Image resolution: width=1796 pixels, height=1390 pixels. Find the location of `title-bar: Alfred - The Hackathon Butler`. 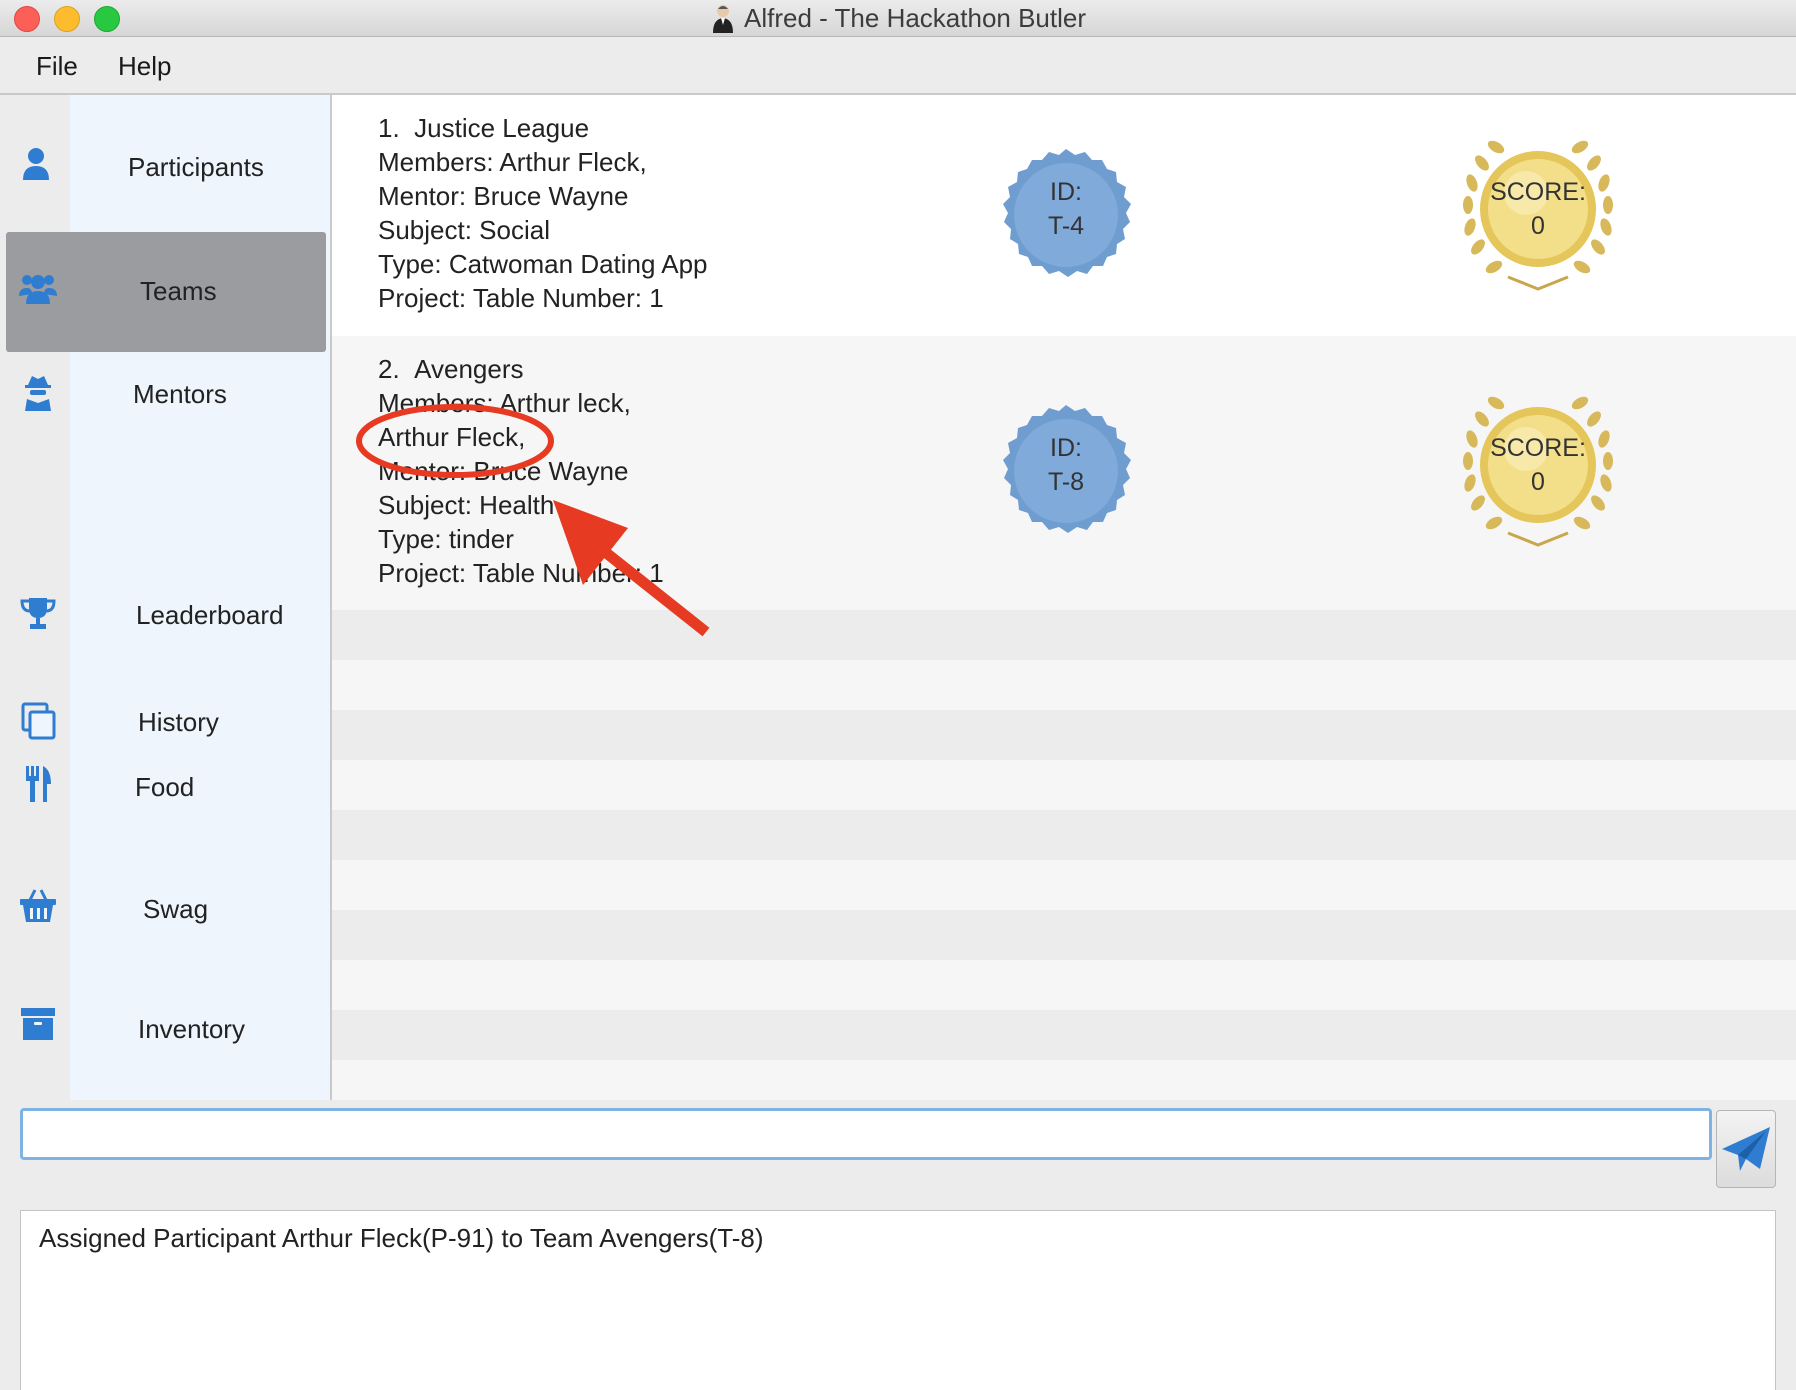

title-bar: Alfred - The Hackathon Butler is located at coordinates (898, 18).